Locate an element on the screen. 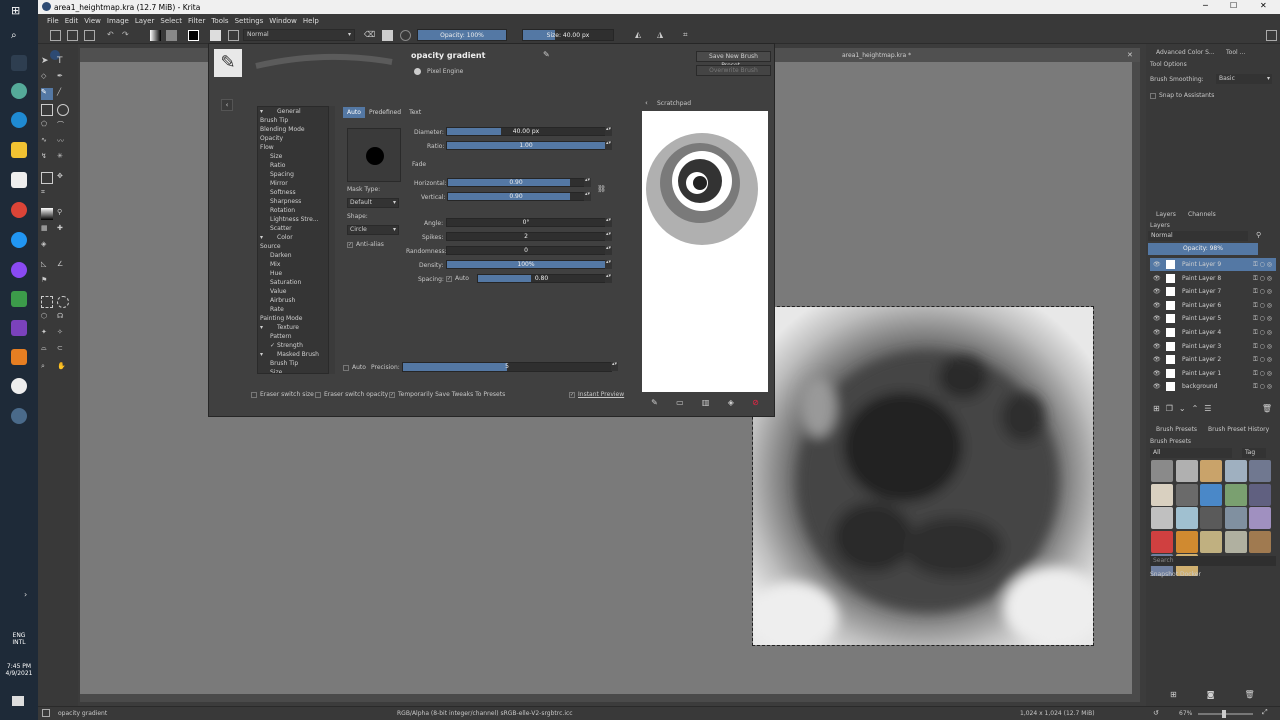  brush-option-item: Spacing is located at coordinates (293, 174).